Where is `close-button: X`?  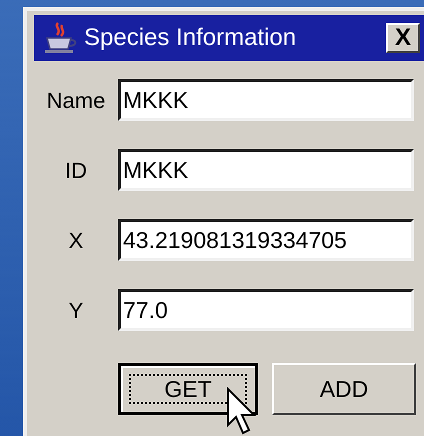 close-button: X is located at coordinates (403, 38).